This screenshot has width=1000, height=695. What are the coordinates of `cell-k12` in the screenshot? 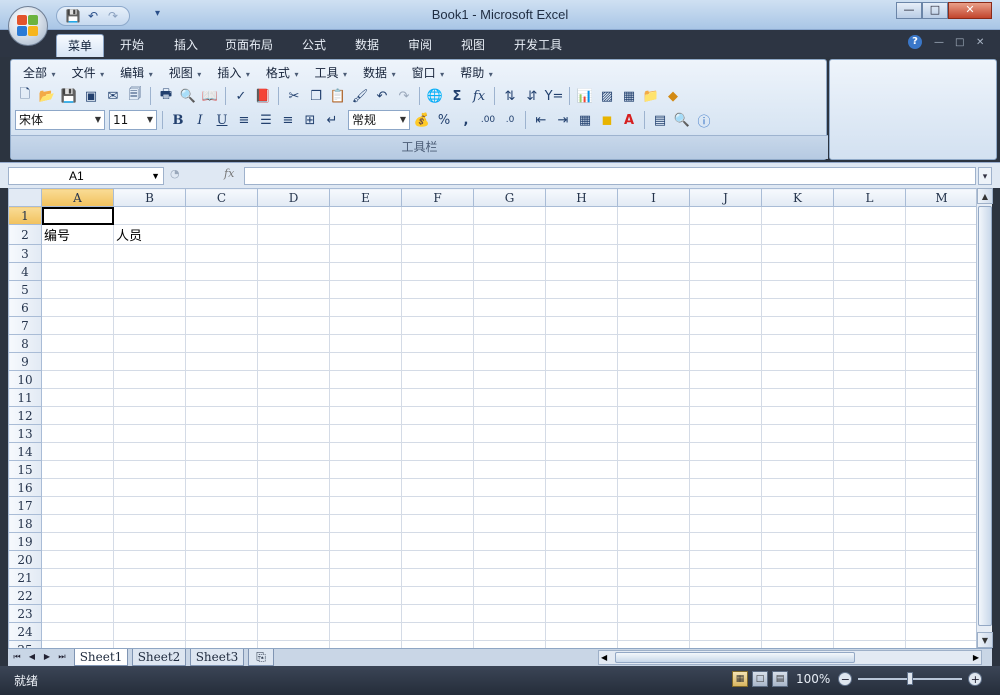 It's located at (797, 415).